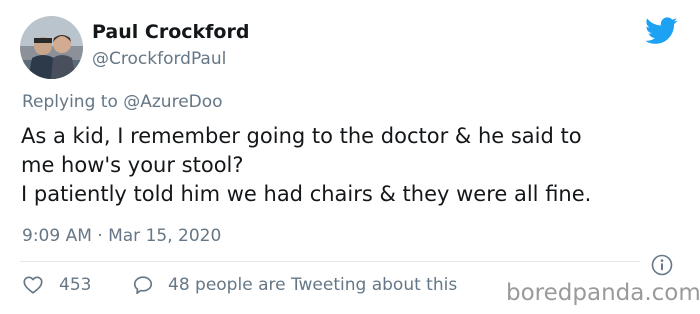 Image resolution: width=700 pixels, height=314 pixels. I want to click on like-button: 453, so click(56, 285).